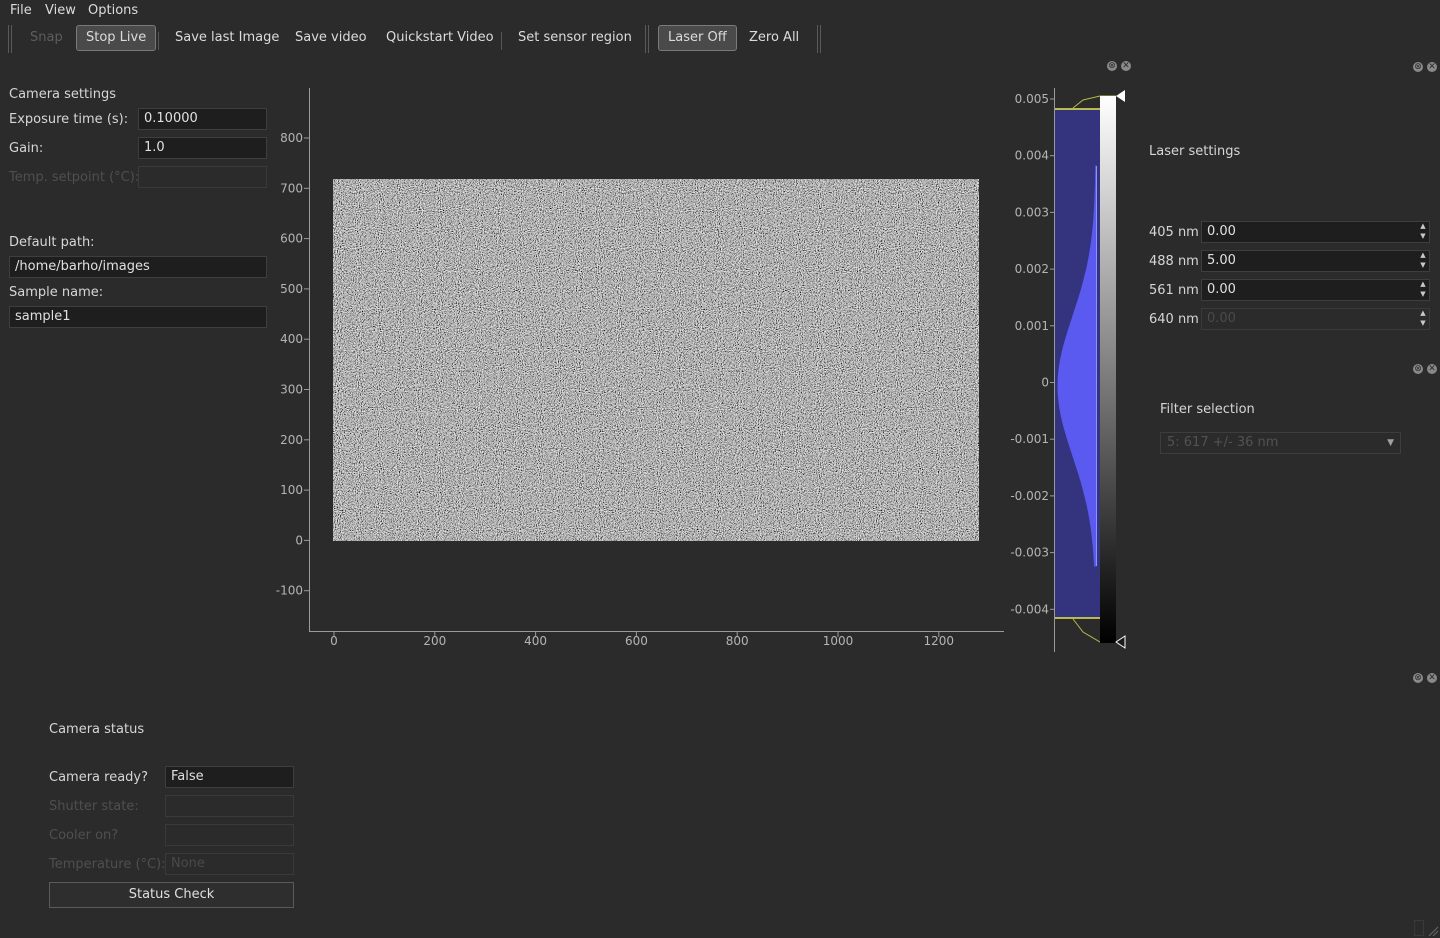 The width and height of the screenshot is (1440, 938). What do you see at coordinates (331, 38) in the screenshot?
I see `save-video-button: Save video` at bounding box center [331, 38].